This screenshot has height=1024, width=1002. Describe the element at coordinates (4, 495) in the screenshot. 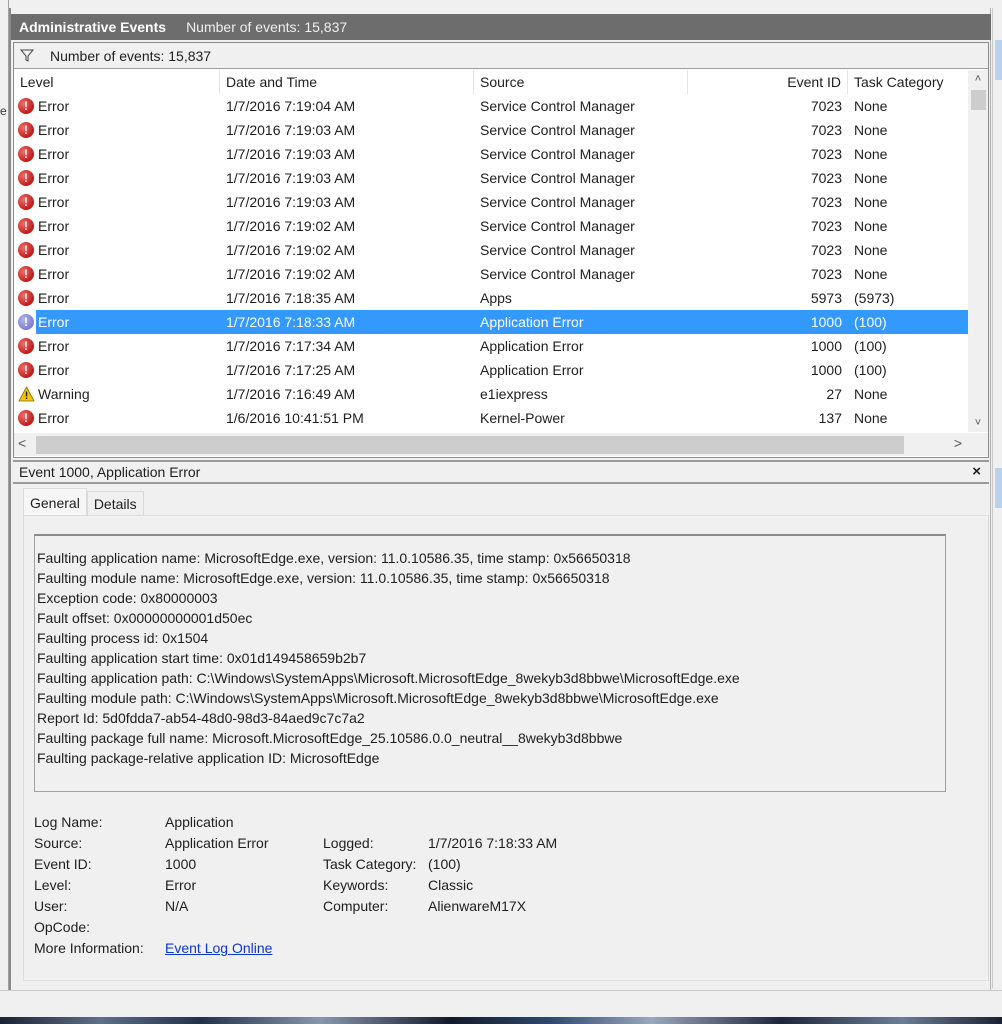

I see `left-pane-edge: e` at that location.